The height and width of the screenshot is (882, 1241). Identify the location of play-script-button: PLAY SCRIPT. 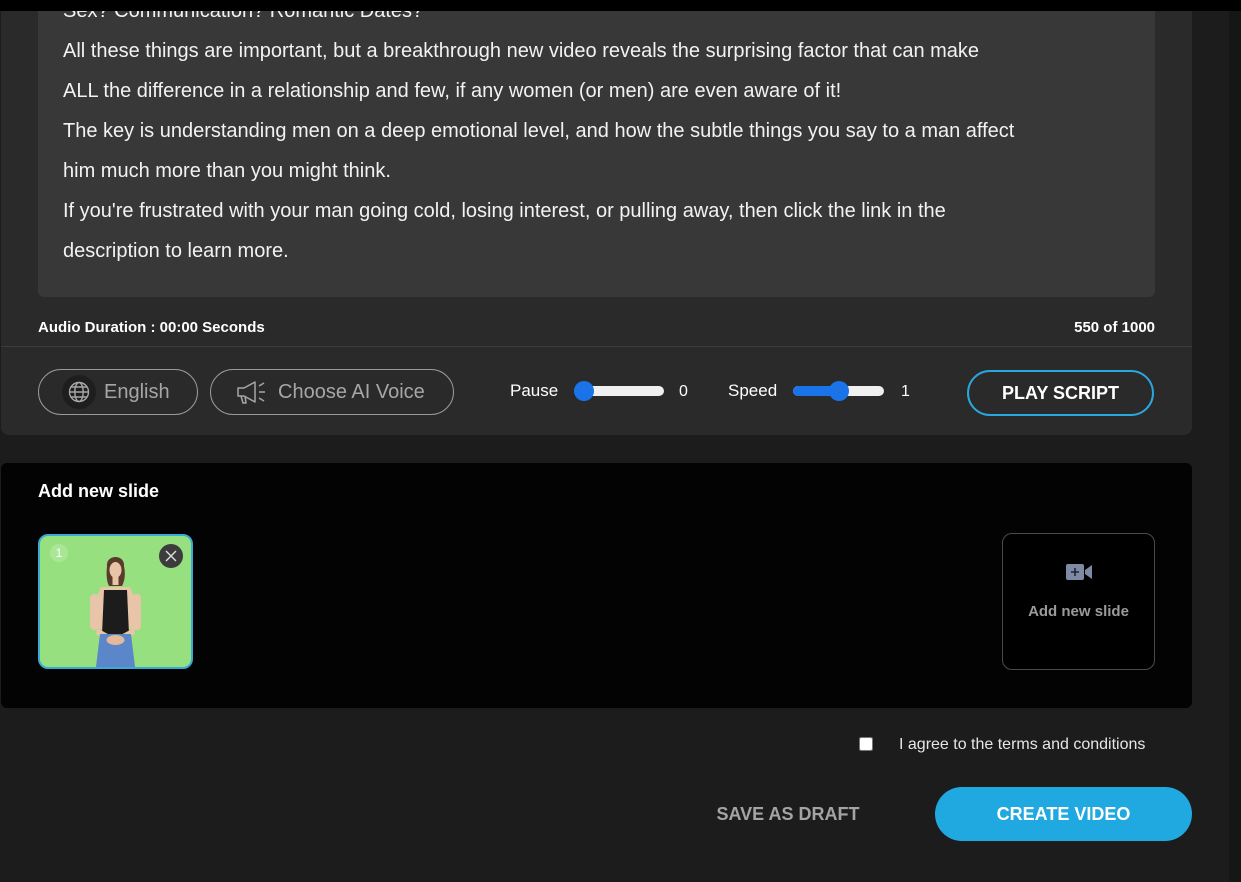
(1060, 393).